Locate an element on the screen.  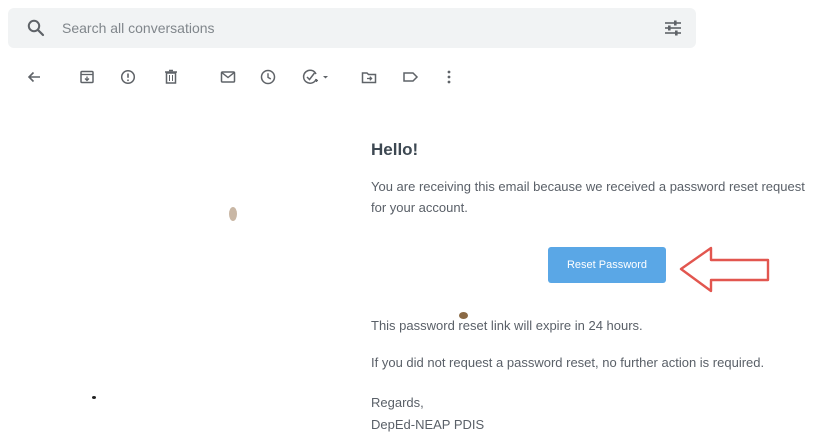
snooze-icon is located at coordinates (268, 77).